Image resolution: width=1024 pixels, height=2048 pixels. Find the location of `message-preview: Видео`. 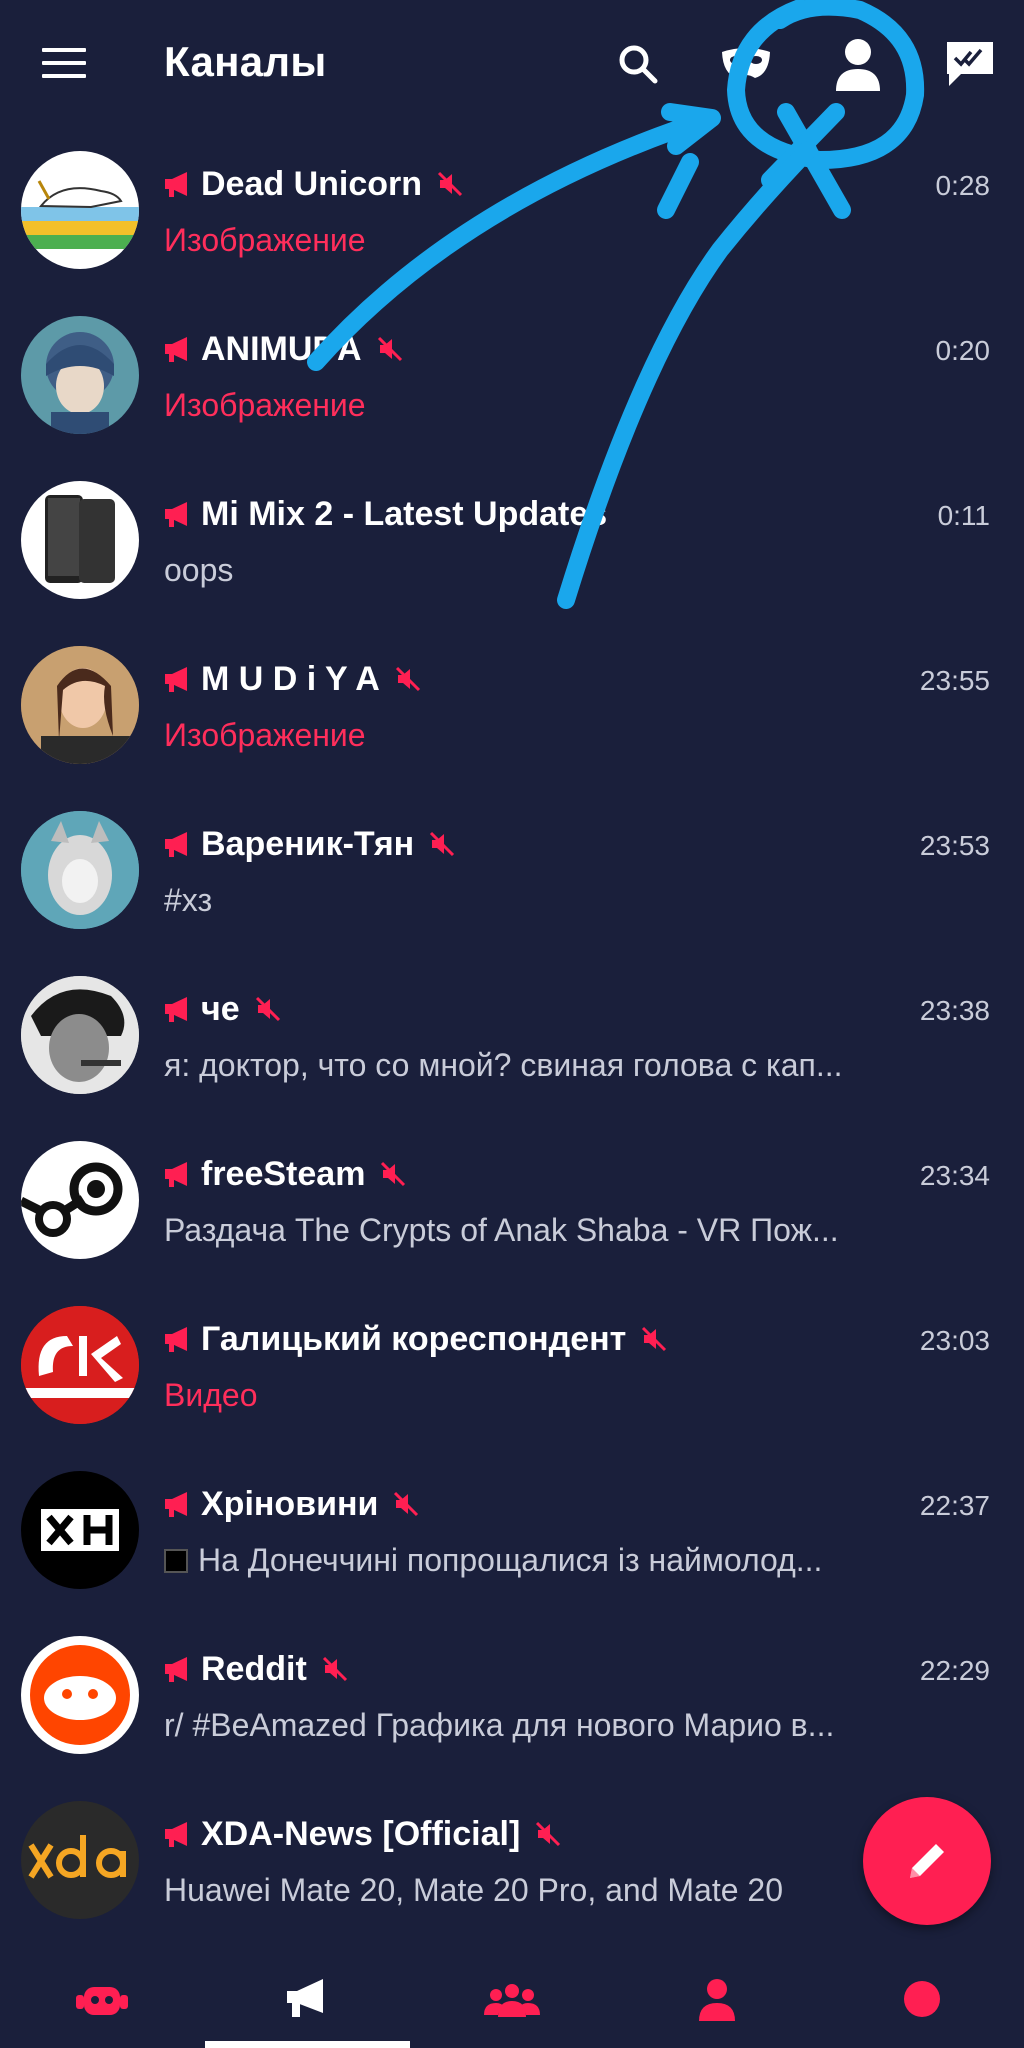

message-preview: Видео is located at coordinates (211, 1395).